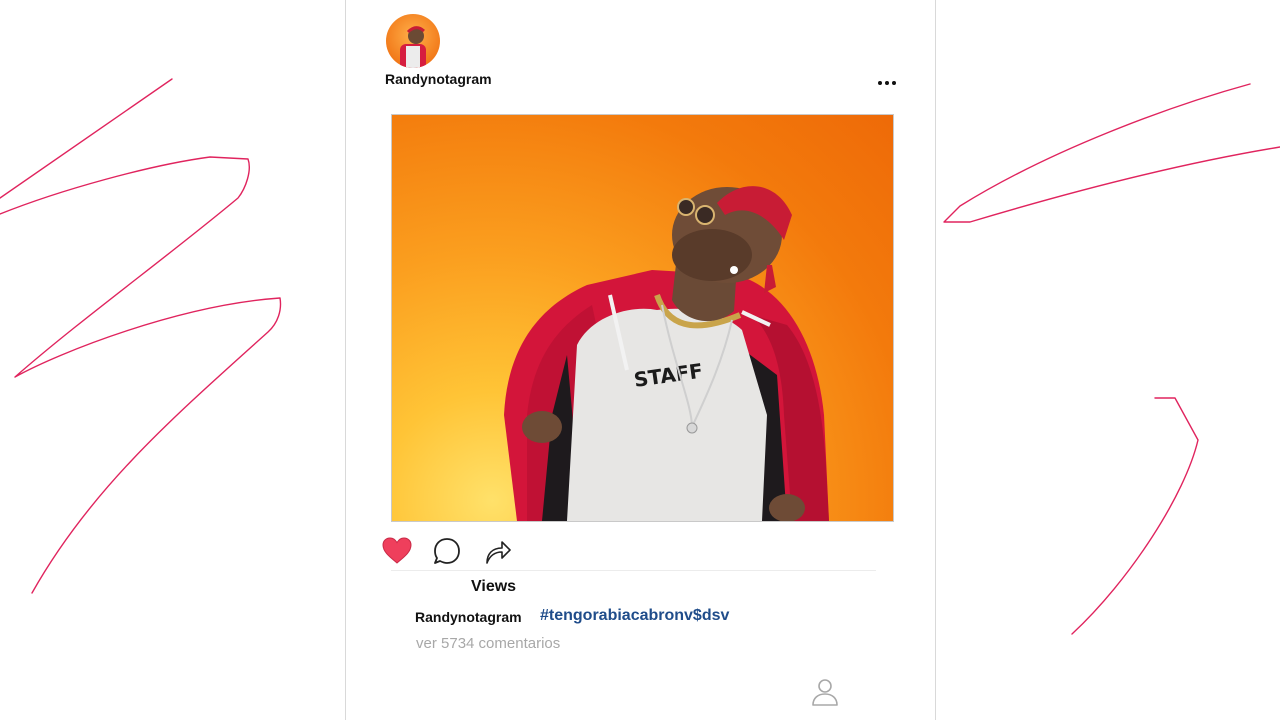 This screenshot has width=1280, height=720. Describe the element at coordinates (468, 617) in the screenshot. I see `caption-username: Randynotagram` at that location.